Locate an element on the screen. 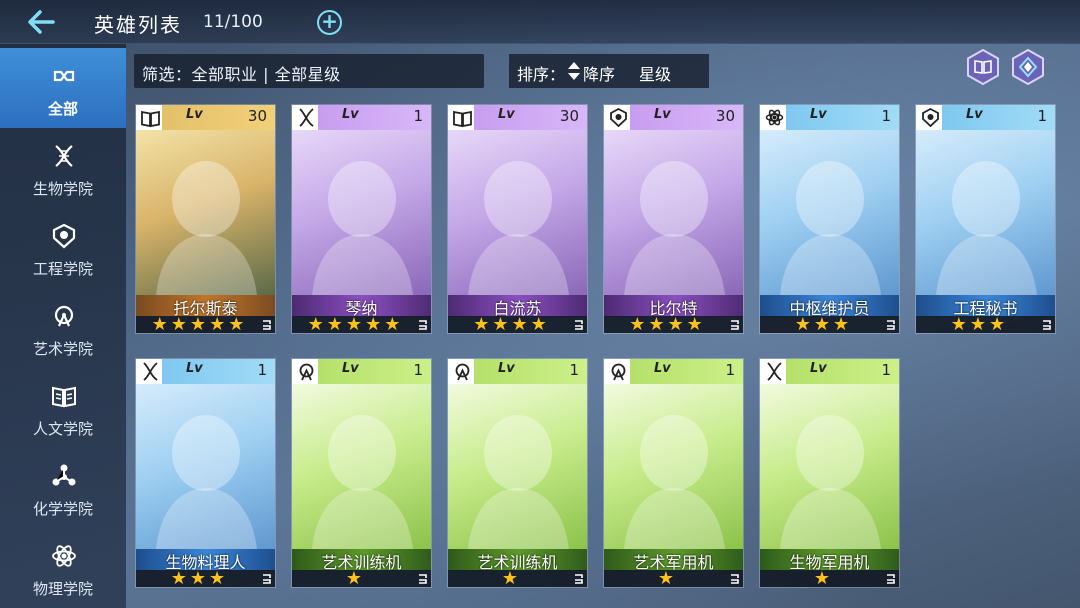 This screenshot has width=1080, height=608. sidebar-item-label: 生物学院 is located at coordinates (62, 189).